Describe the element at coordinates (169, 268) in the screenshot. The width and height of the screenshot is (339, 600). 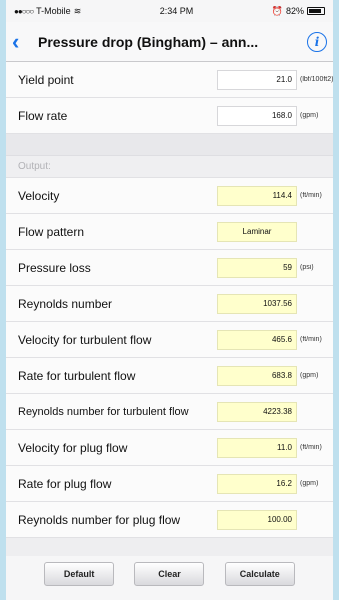
I see `output-row-pressure-loss: Pressure loss 59 (psi)` at that location.